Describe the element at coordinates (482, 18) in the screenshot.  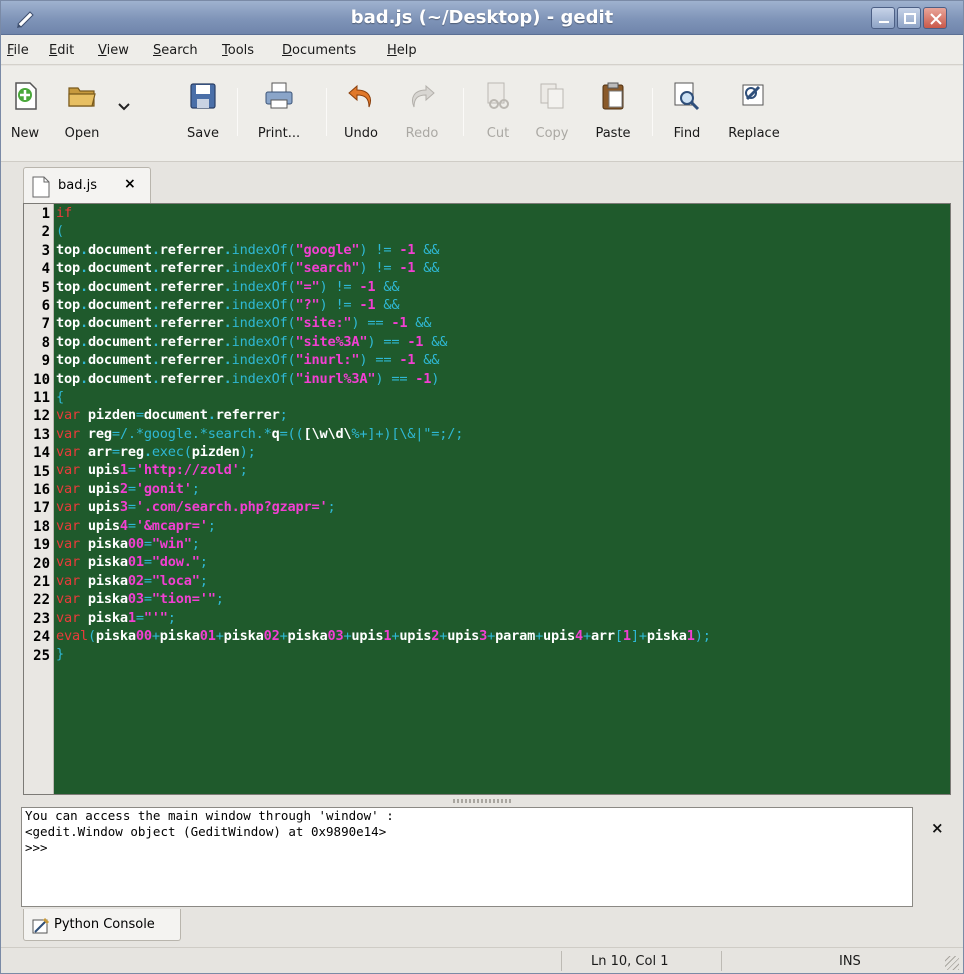
I see `title-bar: bad.js (~/Desktop) - gedit` at that location.